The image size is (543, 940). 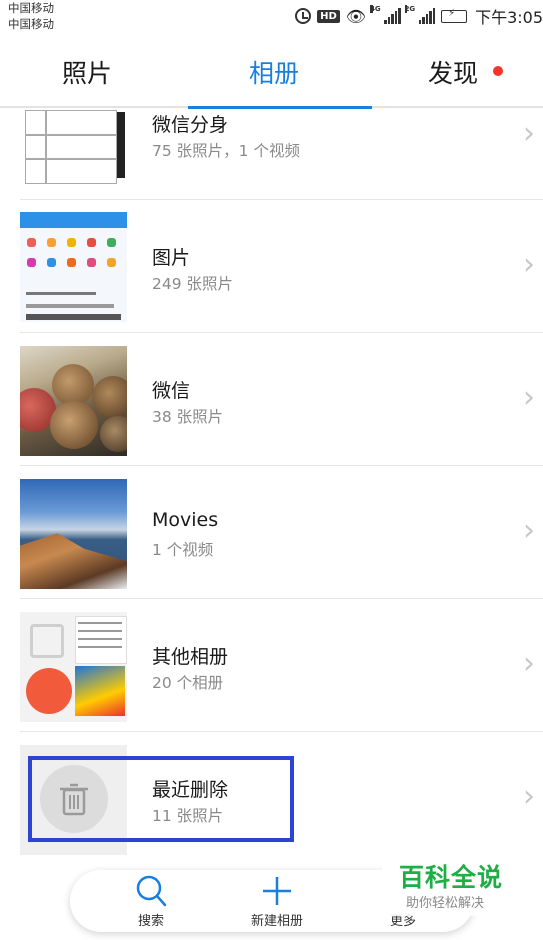 What do you see at coordinates (226, 151) in the screenshot?
I see `album-subtitle: 75 张照片，1 个视频` at bounding box center [226, 151].